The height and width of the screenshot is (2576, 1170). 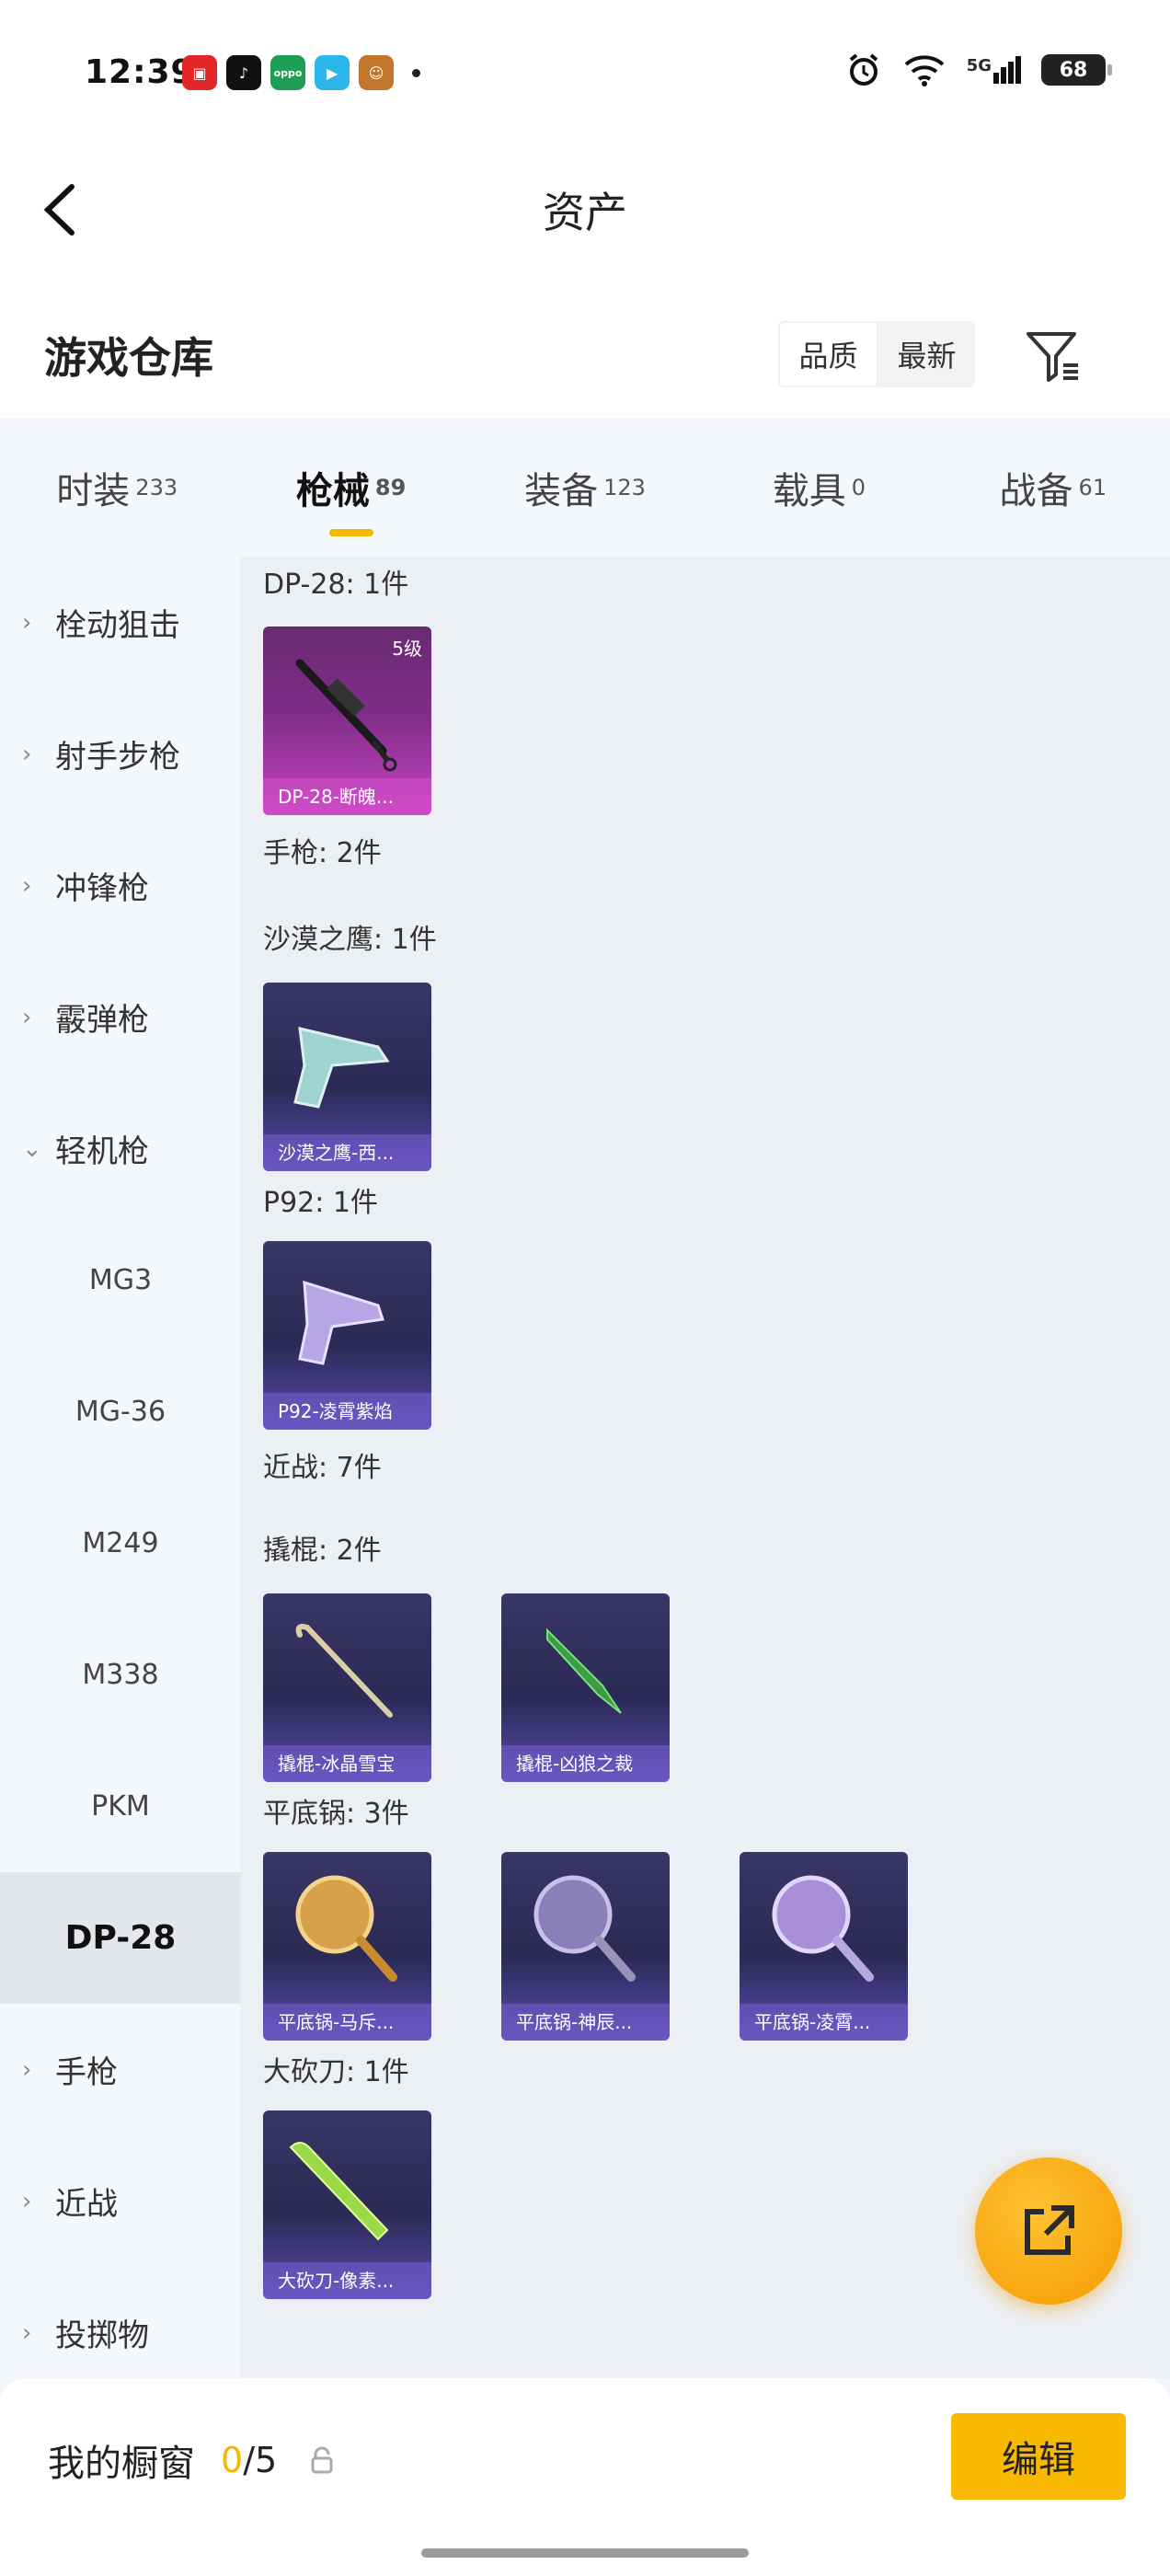 I want to click on tab-equipment: 装备 123, so click(x=585, y=488).